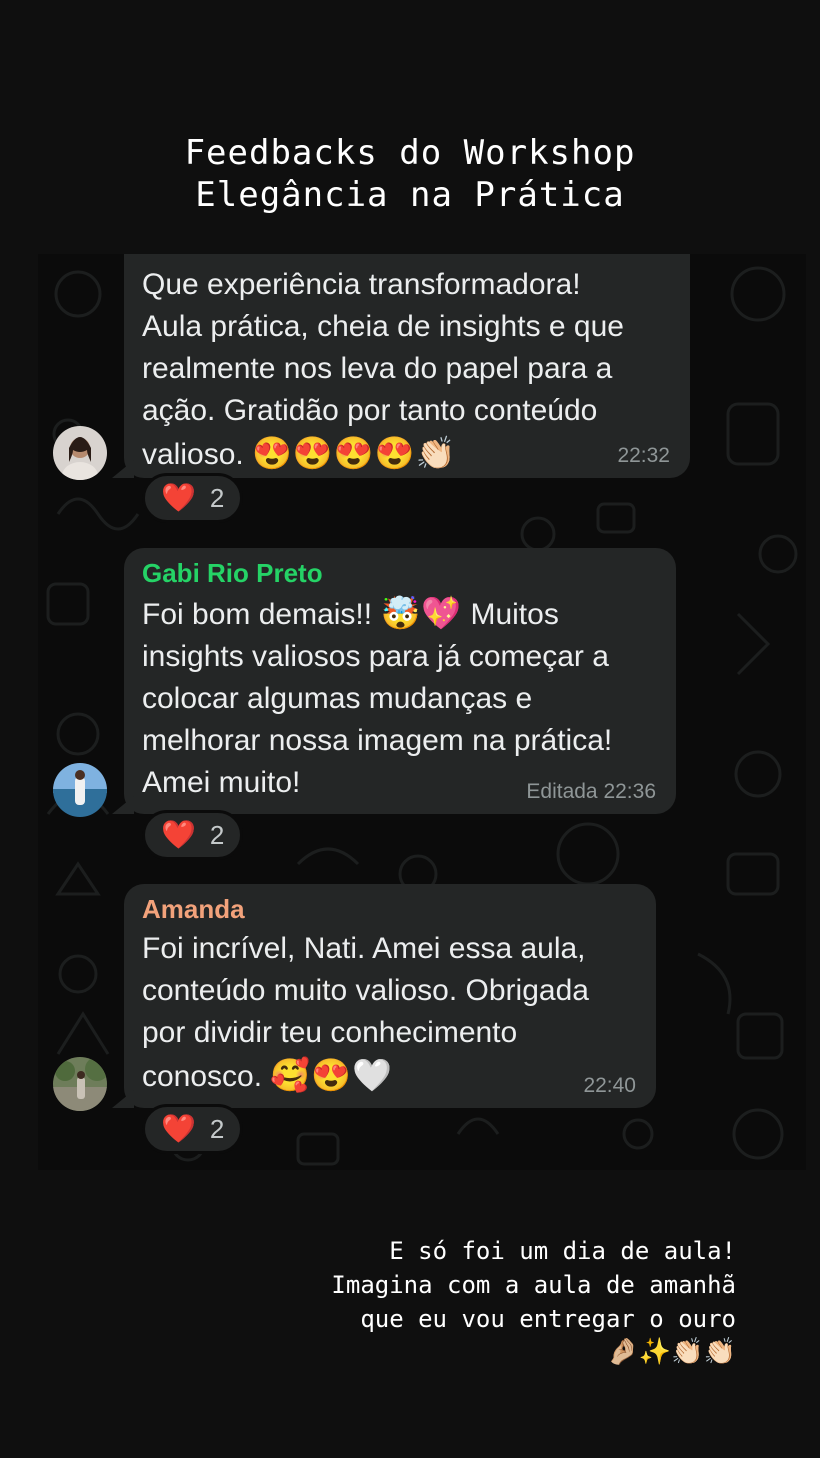  I want to click on message-time: 22:40, so click(609, 1085).